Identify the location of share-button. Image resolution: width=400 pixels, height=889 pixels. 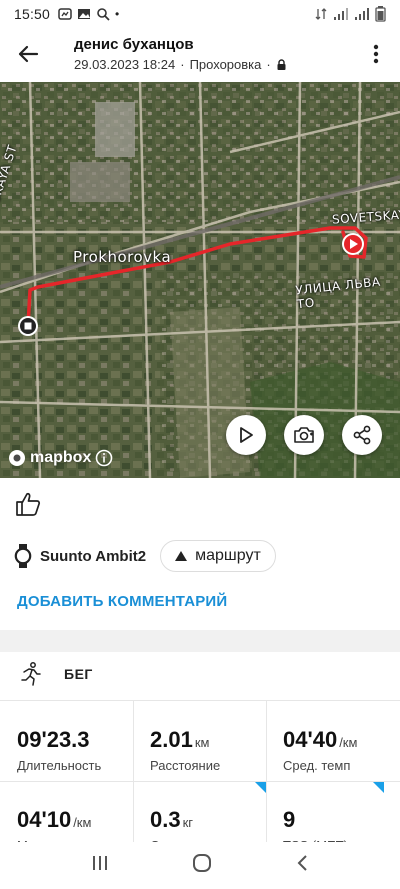
(362, 435).